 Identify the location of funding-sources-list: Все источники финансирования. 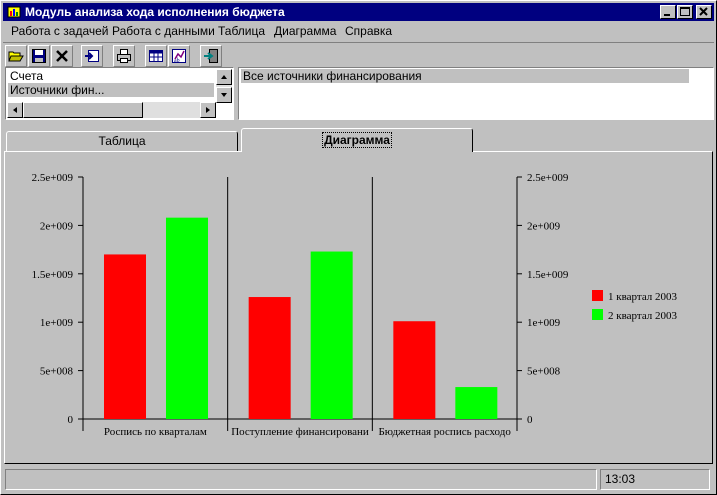
(476, 93).